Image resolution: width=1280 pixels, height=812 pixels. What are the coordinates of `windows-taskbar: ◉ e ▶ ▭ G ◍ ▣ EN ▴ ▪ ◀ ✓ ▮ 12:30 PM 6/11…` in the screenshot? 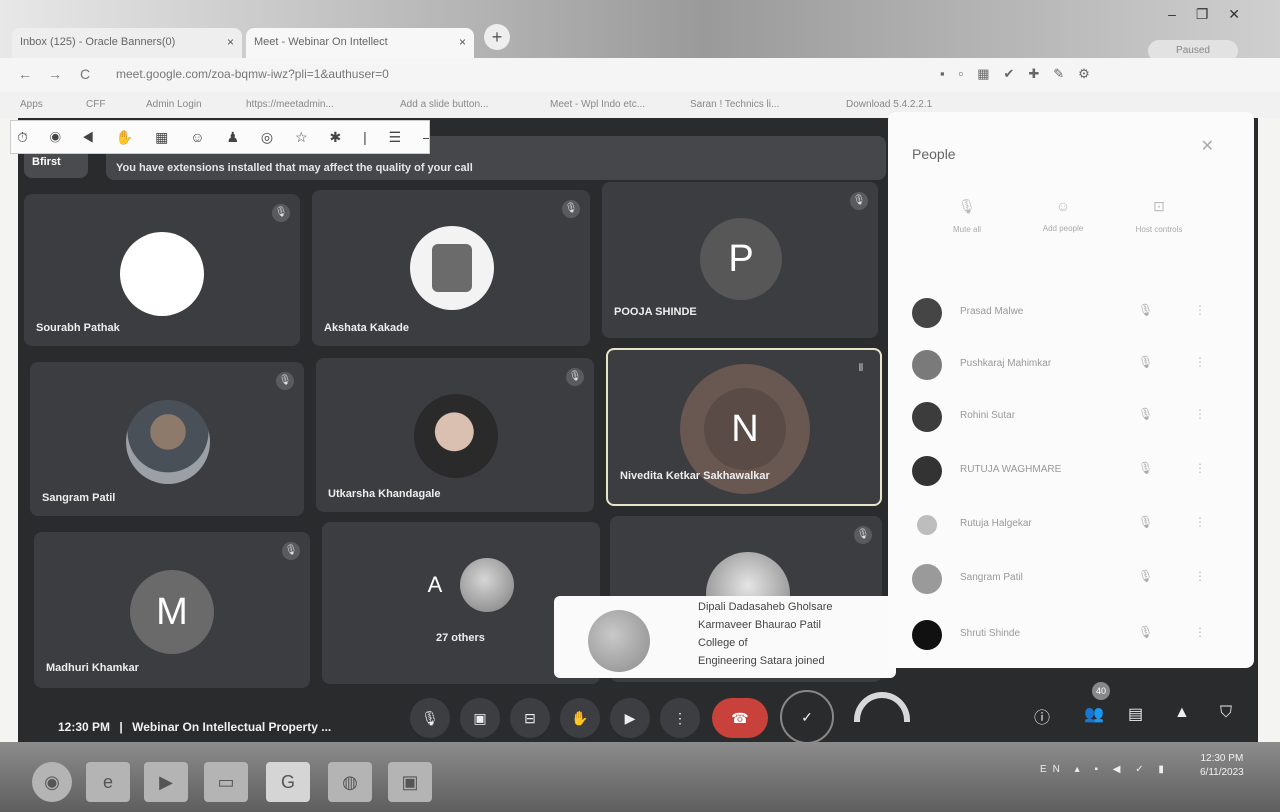 It's located at (640, 777).